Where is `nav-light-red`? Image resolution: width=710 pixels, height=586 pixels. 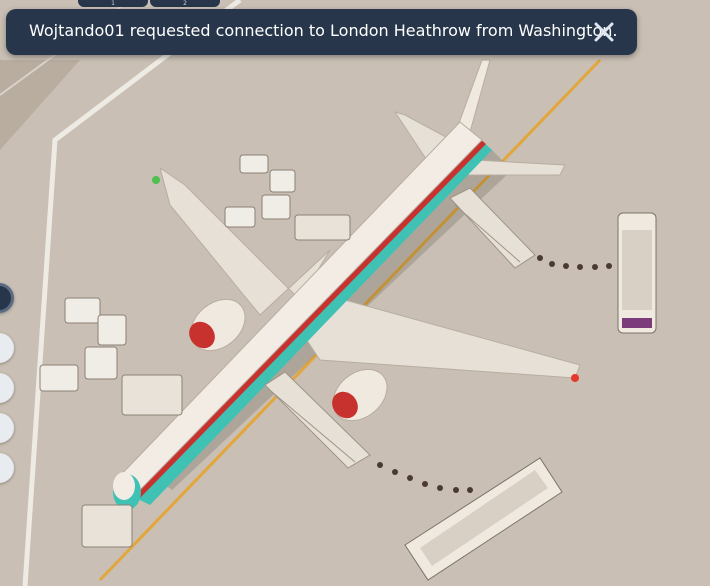
nav-light-red is located at coordinates (575, 378).